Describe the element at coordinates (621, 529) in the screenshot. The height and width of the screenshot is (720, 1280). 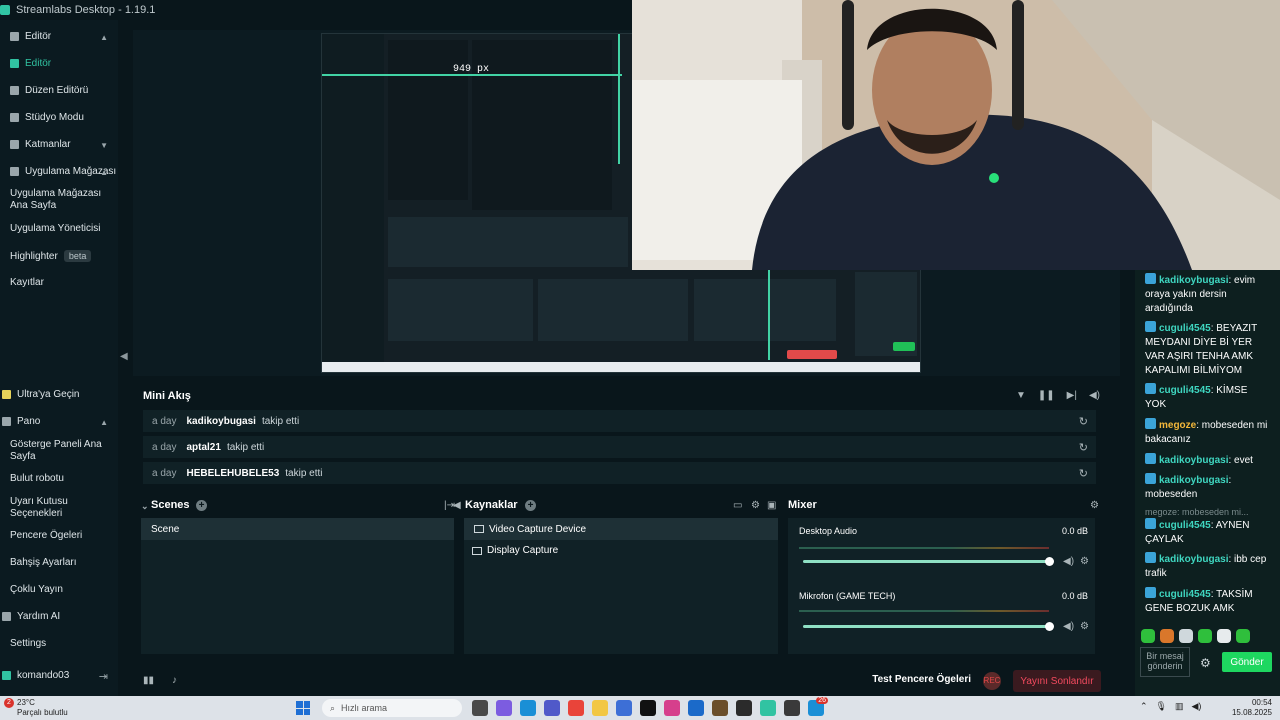
I see `source-item-video-capture: Video Capture Device` at that location.